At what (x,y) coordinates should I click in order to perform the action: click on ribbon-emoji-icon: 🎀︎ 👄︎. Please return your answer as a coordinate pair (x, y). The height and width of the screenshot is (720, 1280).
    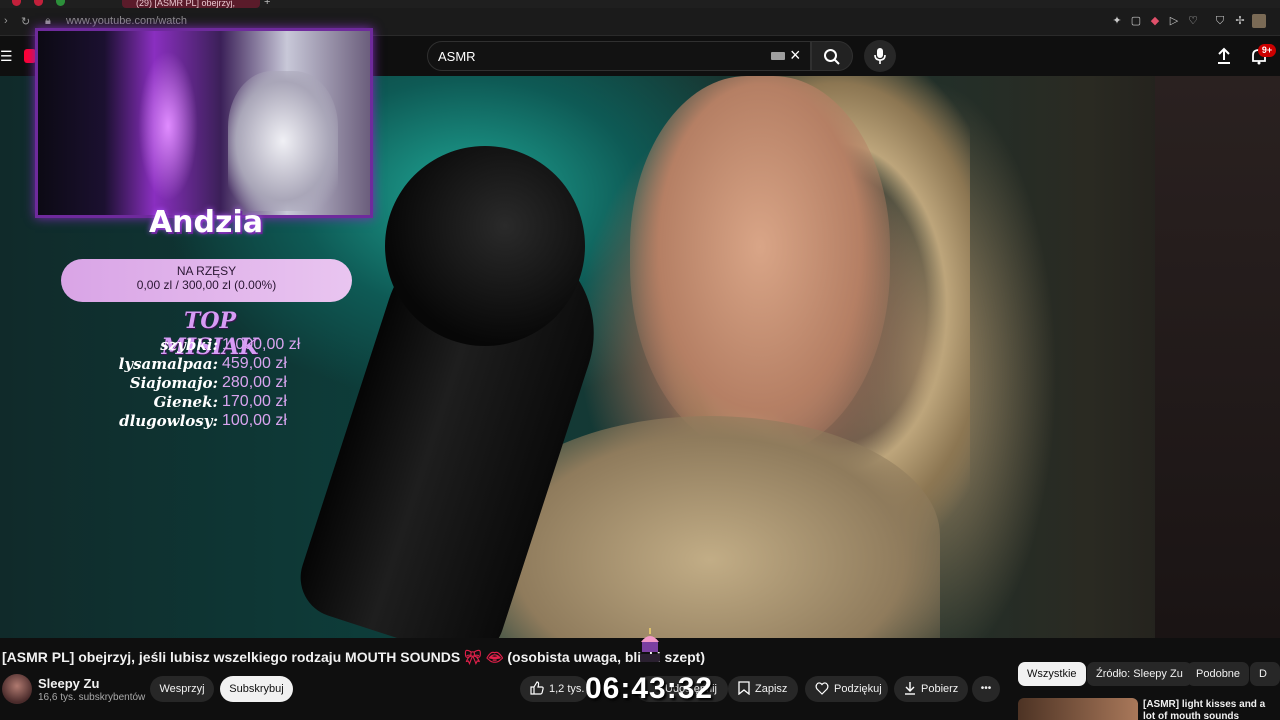
    Looking at the image, I should click on (484, 657).